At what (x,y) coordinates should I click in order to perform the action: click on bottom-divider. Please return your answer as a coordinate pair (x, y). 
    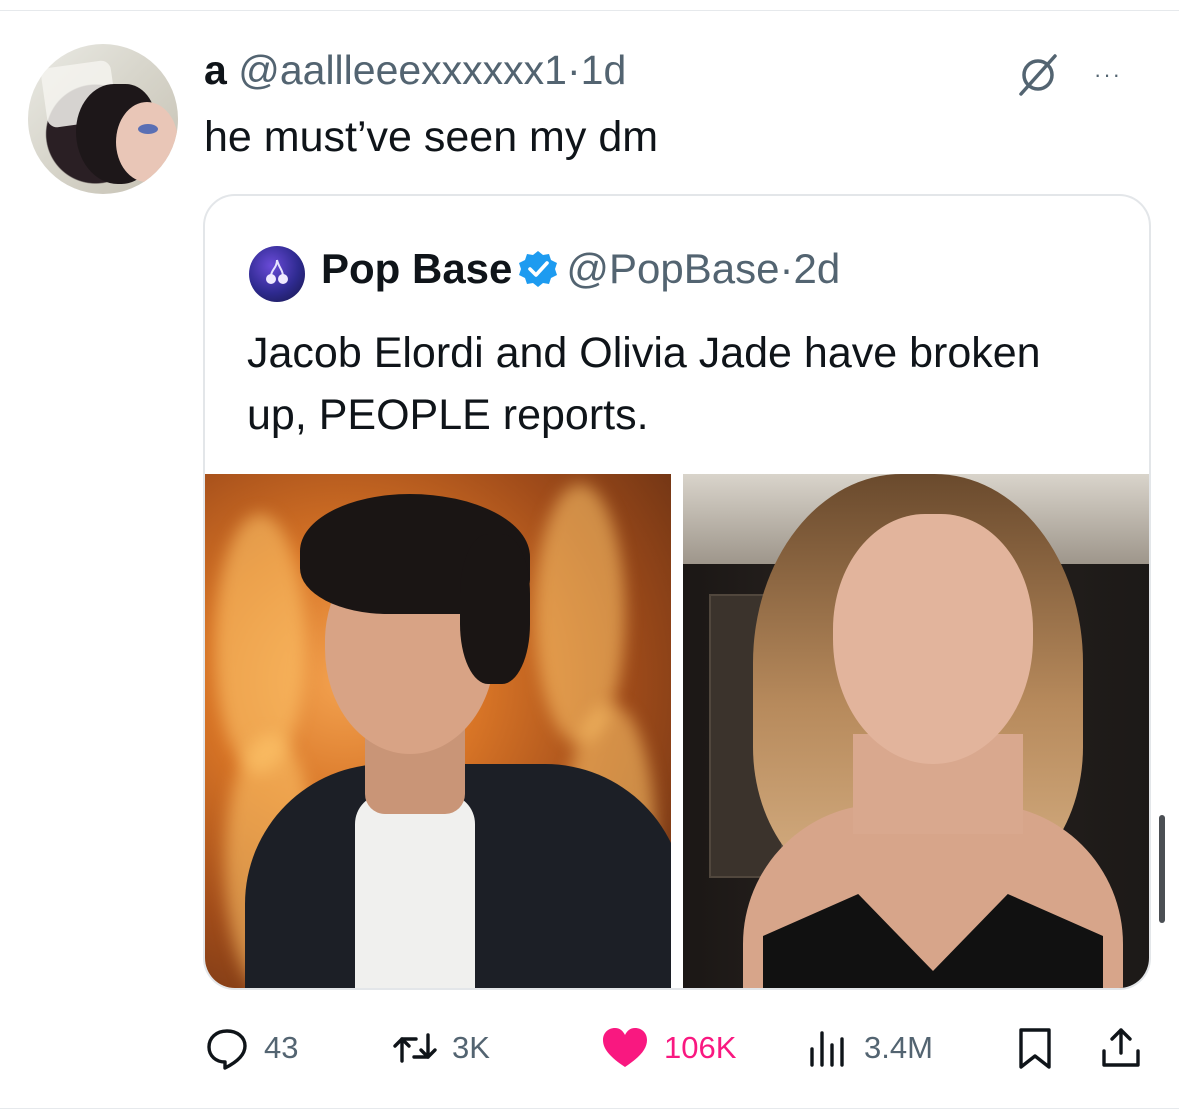
    Looking at the image, I should click on (589, 1108).